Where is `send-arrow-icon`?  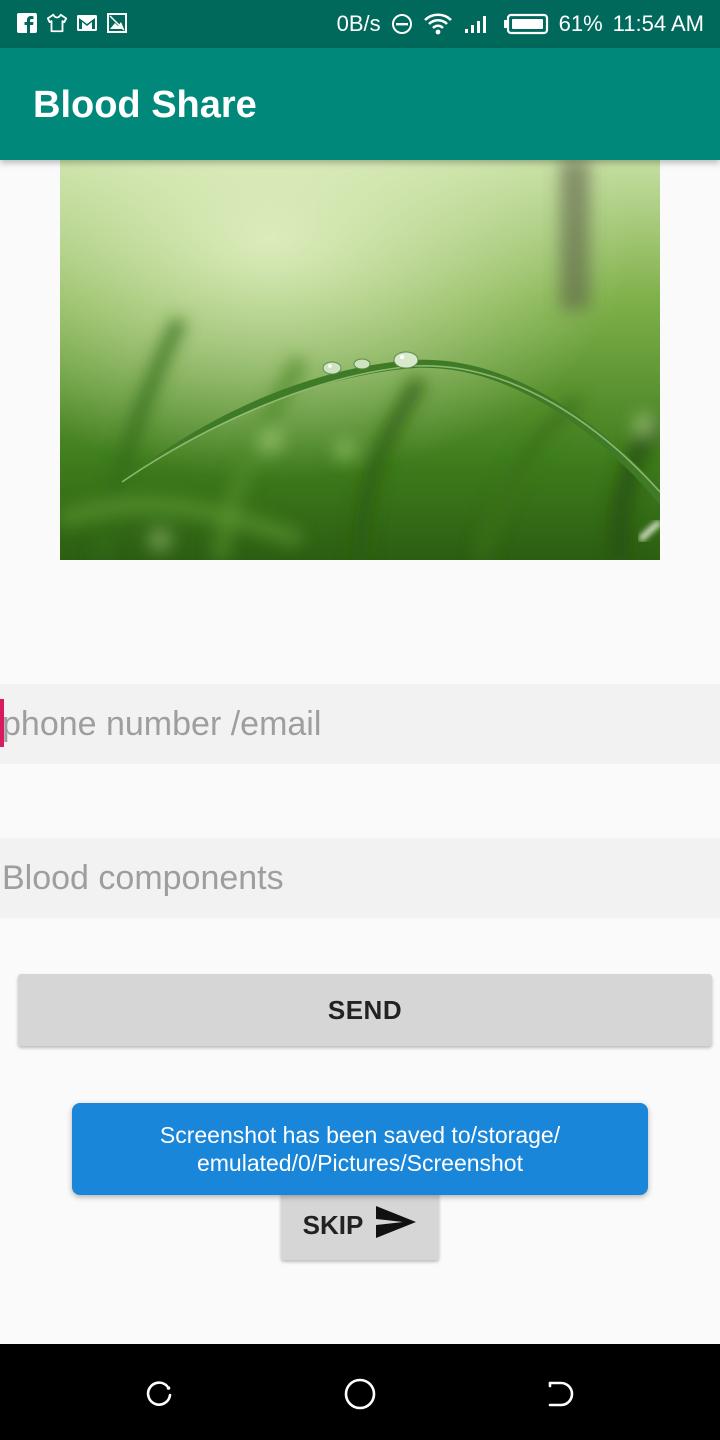
send-arrow-icon is located at coordinates (396, 1225).